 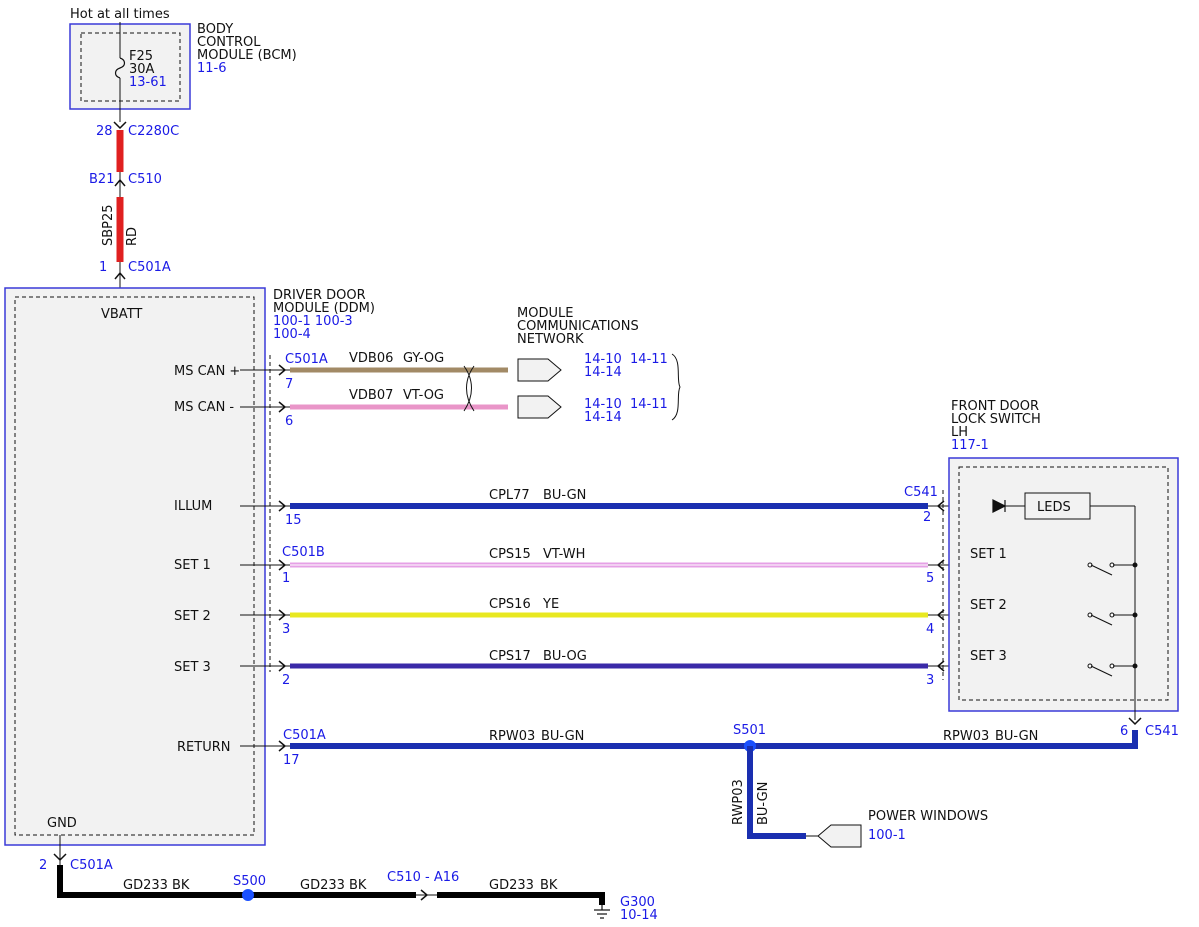 I want to click on network-minus-ref2: 14-14, so click(x=603, y=417).